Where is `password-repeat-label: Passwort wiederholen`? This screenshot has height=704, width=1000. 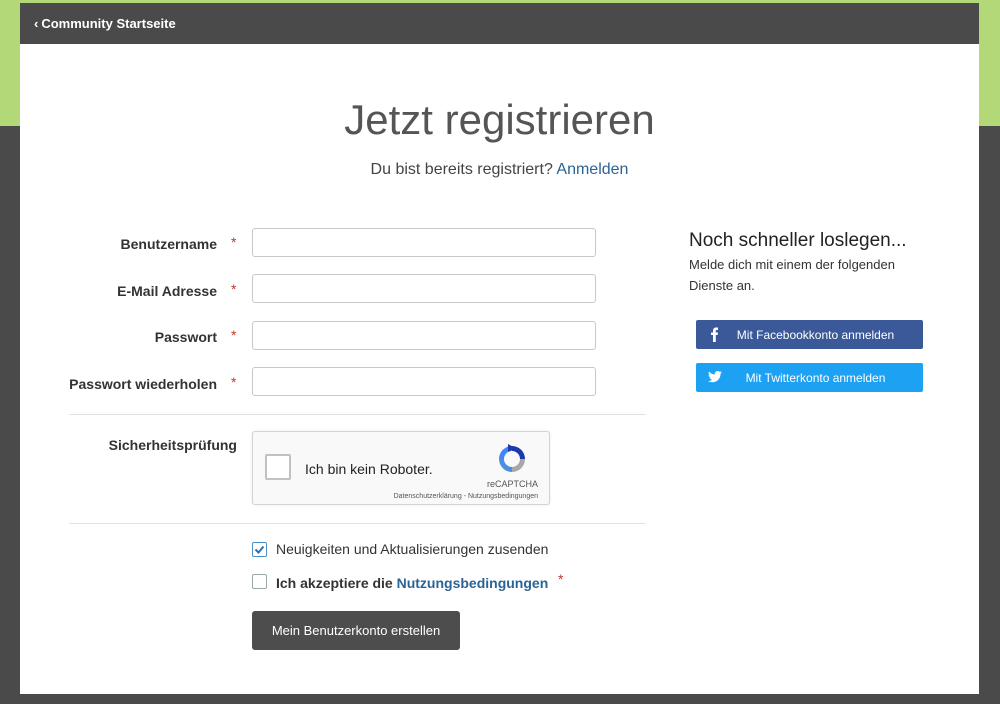
password-repeat-label: Passwort wiederholen is located at coordinates (143, 384).